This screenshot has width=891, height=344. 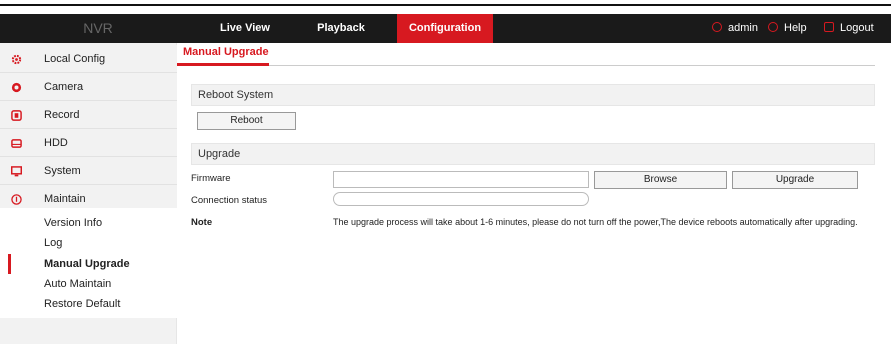 I want to click on sidebar-subitem-label: Manual Upgrade, so click(x=87, y=264).